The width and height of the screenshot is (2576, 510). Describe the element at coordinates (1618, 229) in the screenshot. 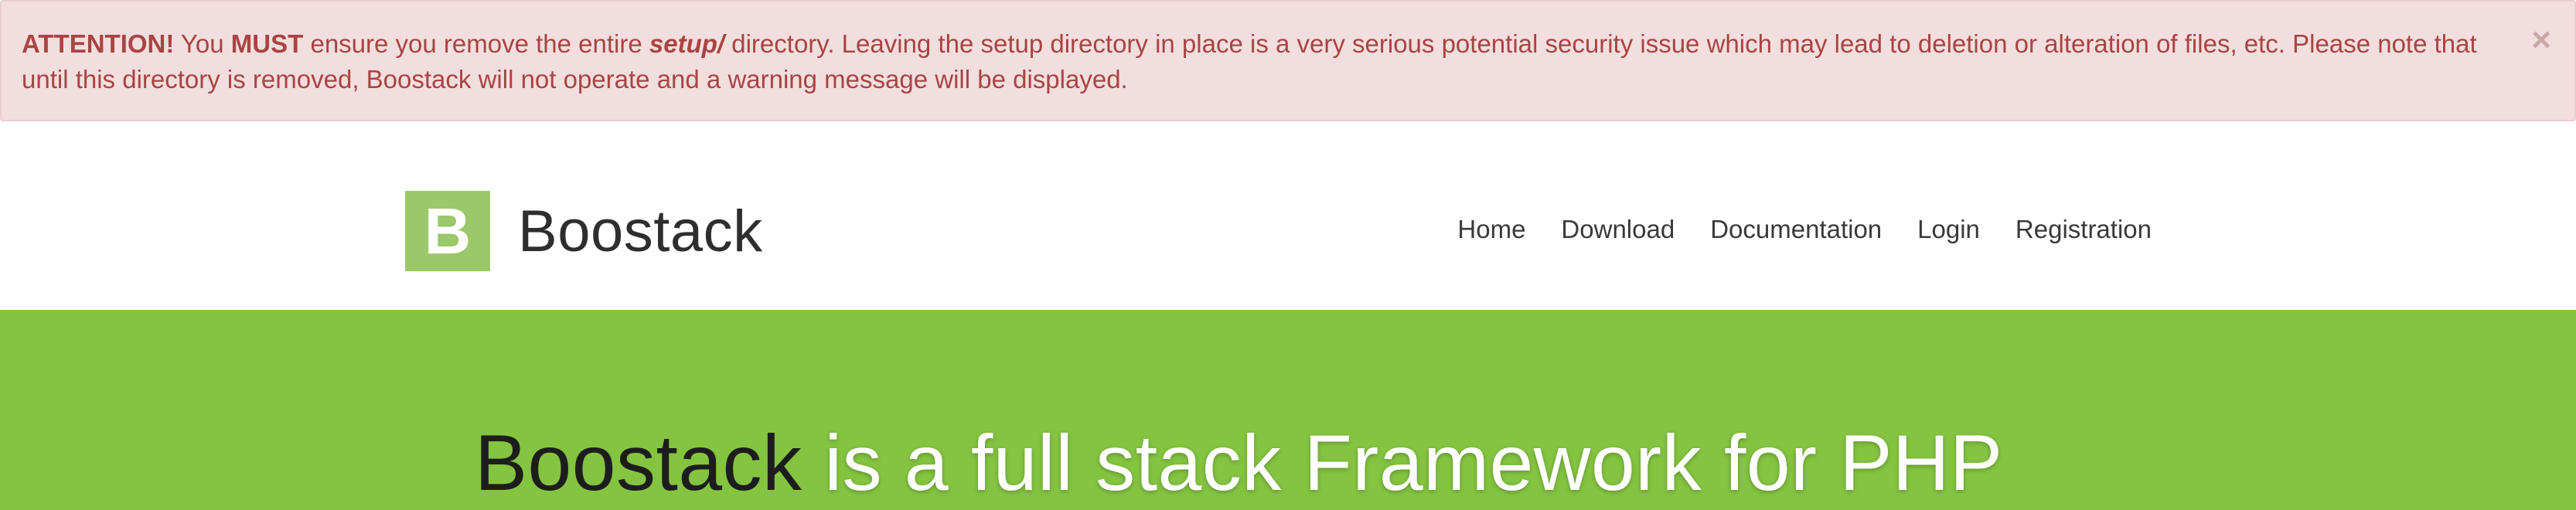

I see `nav-item-download: Download` at that location.